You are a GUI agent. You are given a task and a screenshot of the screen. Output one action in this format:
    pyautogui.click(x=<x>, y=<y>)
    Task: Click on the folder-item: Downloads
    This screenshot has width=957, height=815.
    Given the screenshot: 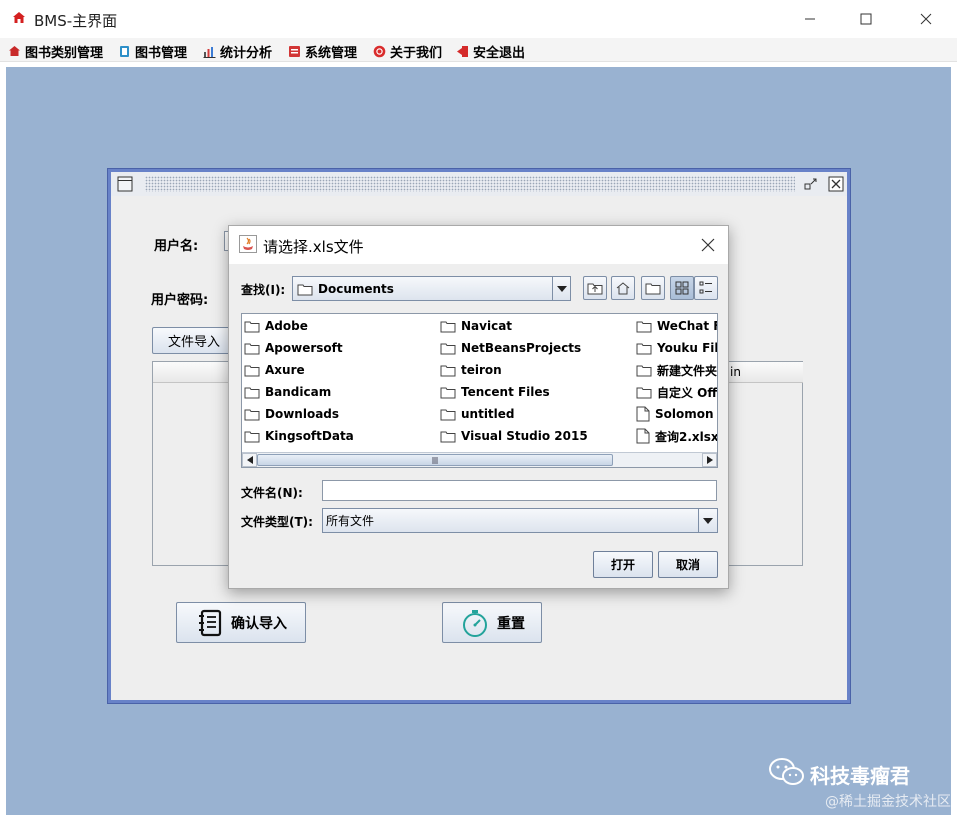 What is the action you would take?
    pyautogui.click(x=291, y=414)
    